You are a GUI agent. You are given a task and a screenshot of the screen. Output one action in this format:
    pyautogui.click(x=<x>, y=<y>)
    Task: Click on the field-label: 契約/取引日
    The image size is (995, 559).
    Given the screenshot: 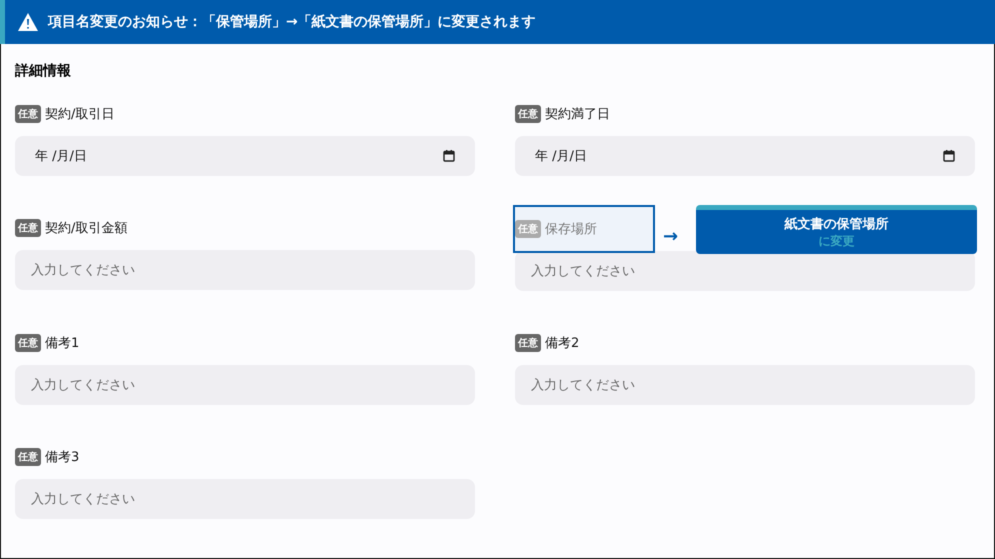 What is the action you would take?
    pyautogui.click(x=79, y=114)
    